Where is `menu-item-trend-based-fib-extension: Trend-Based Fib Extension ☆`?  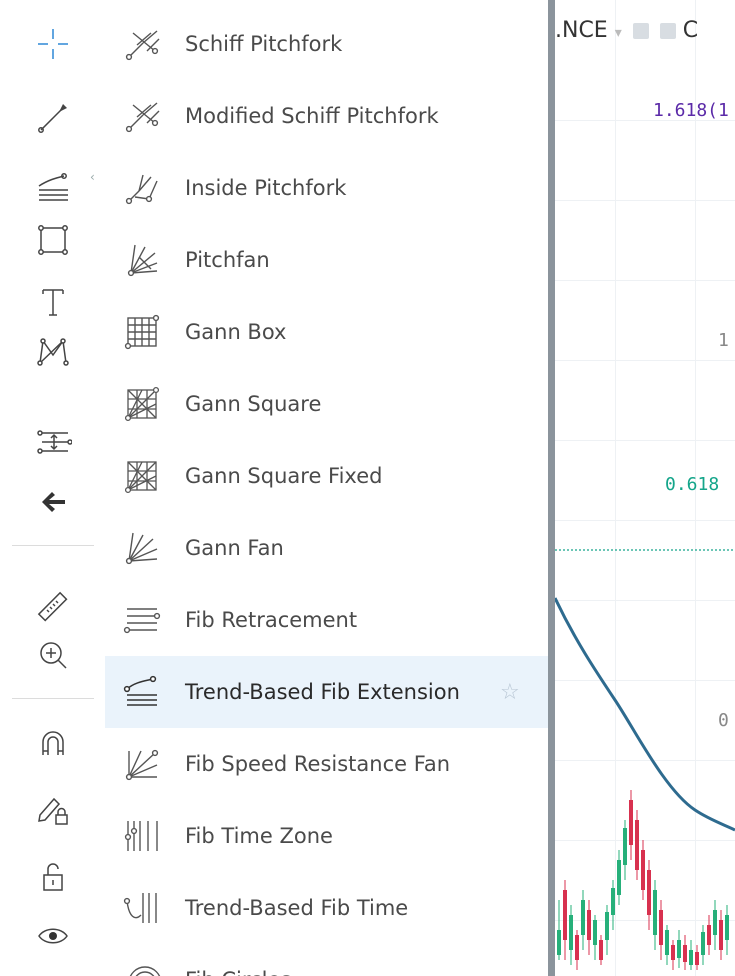
menu-item-trend-based-fib-extension: Trend-Based Fib Extension ☆ is located at coordinates (326, 692).